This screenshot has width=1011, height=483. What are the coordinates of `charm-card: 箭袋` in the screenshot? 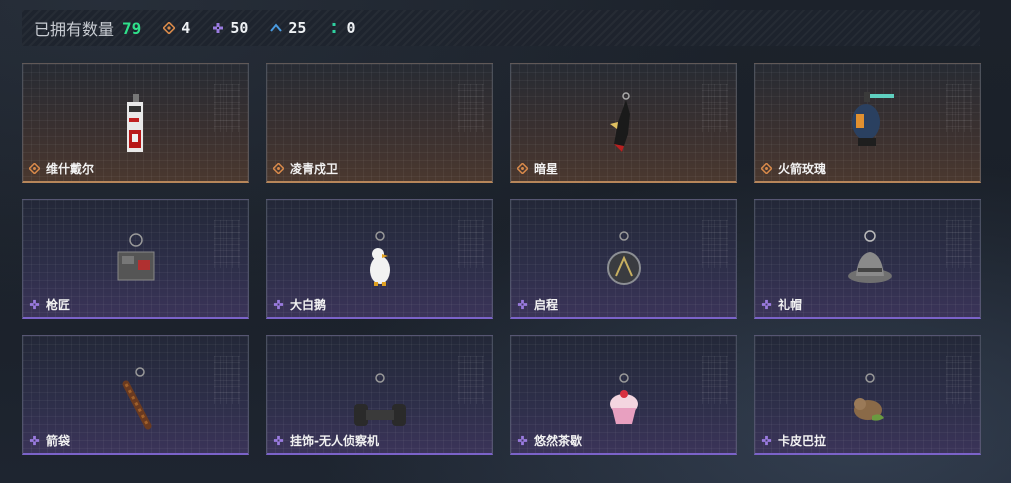 It's located at (135, 395).